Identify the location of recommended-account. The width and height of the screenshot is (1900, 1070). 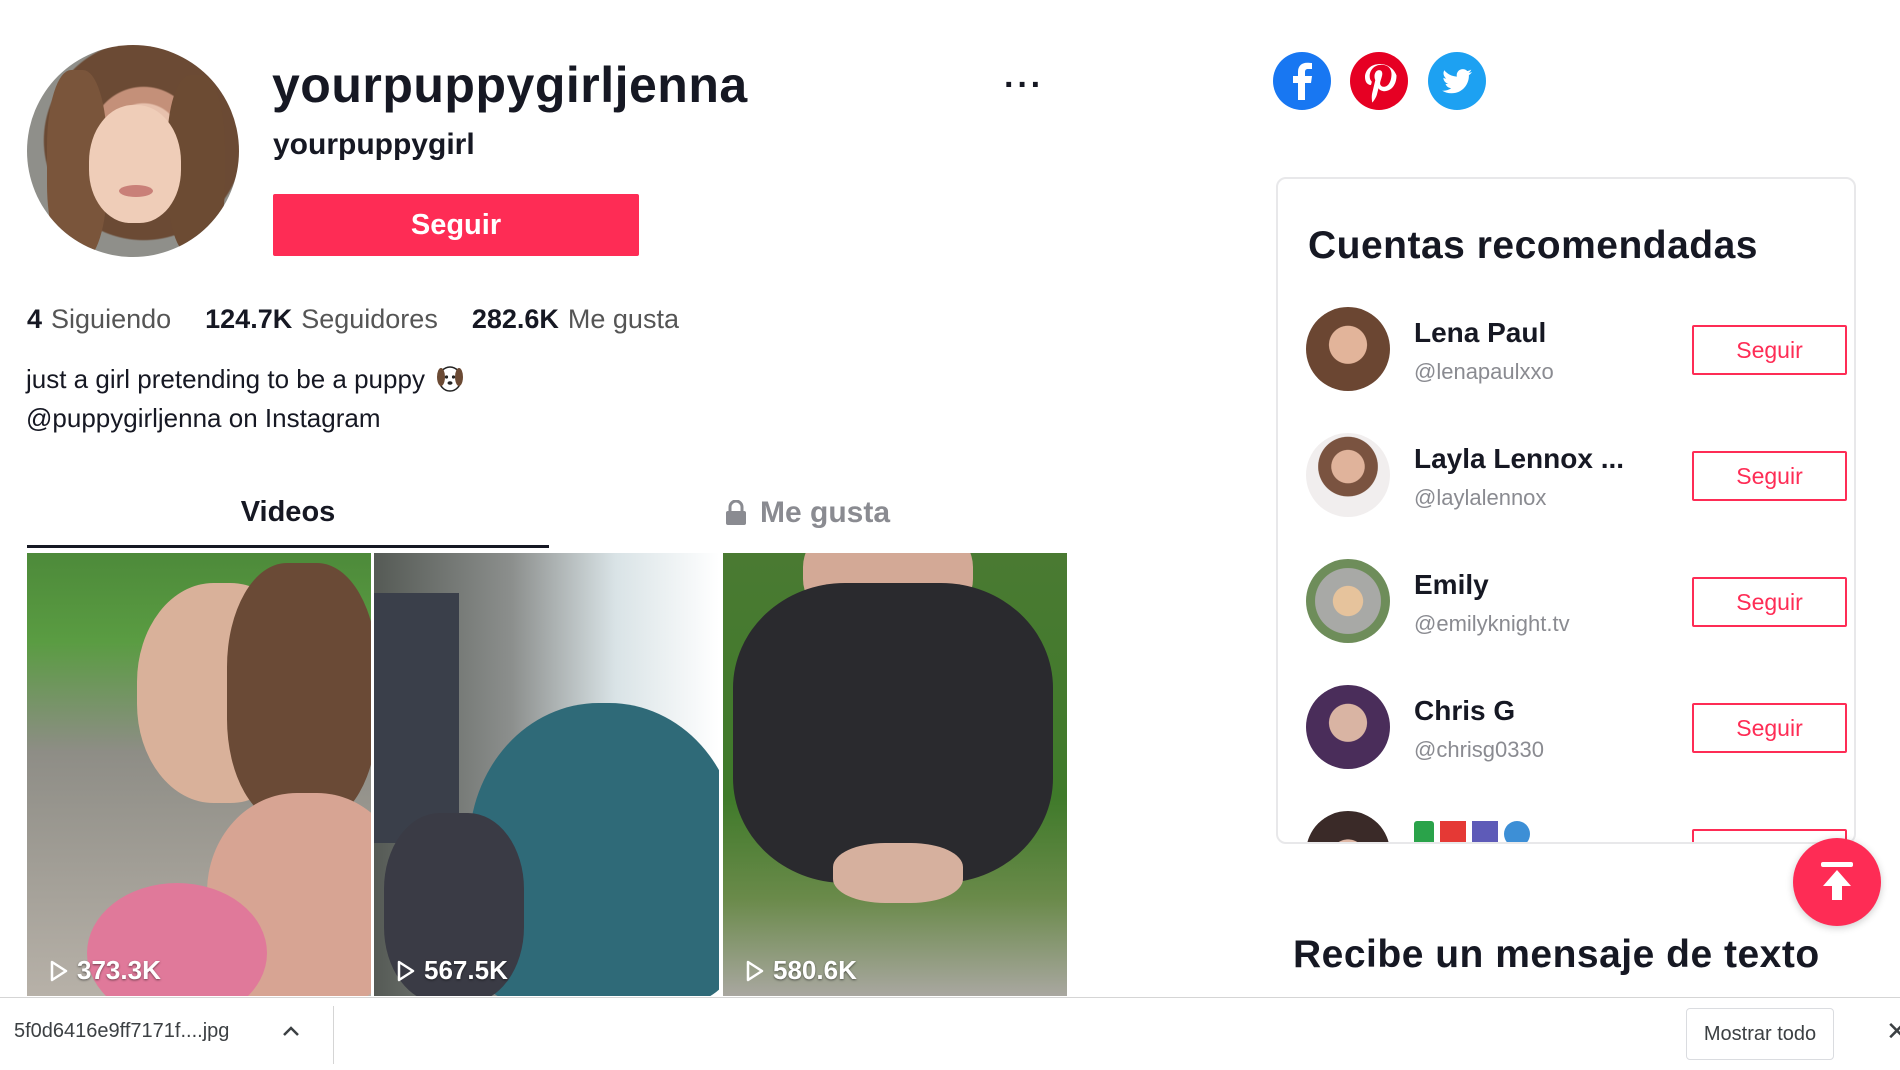
(1576, 826).